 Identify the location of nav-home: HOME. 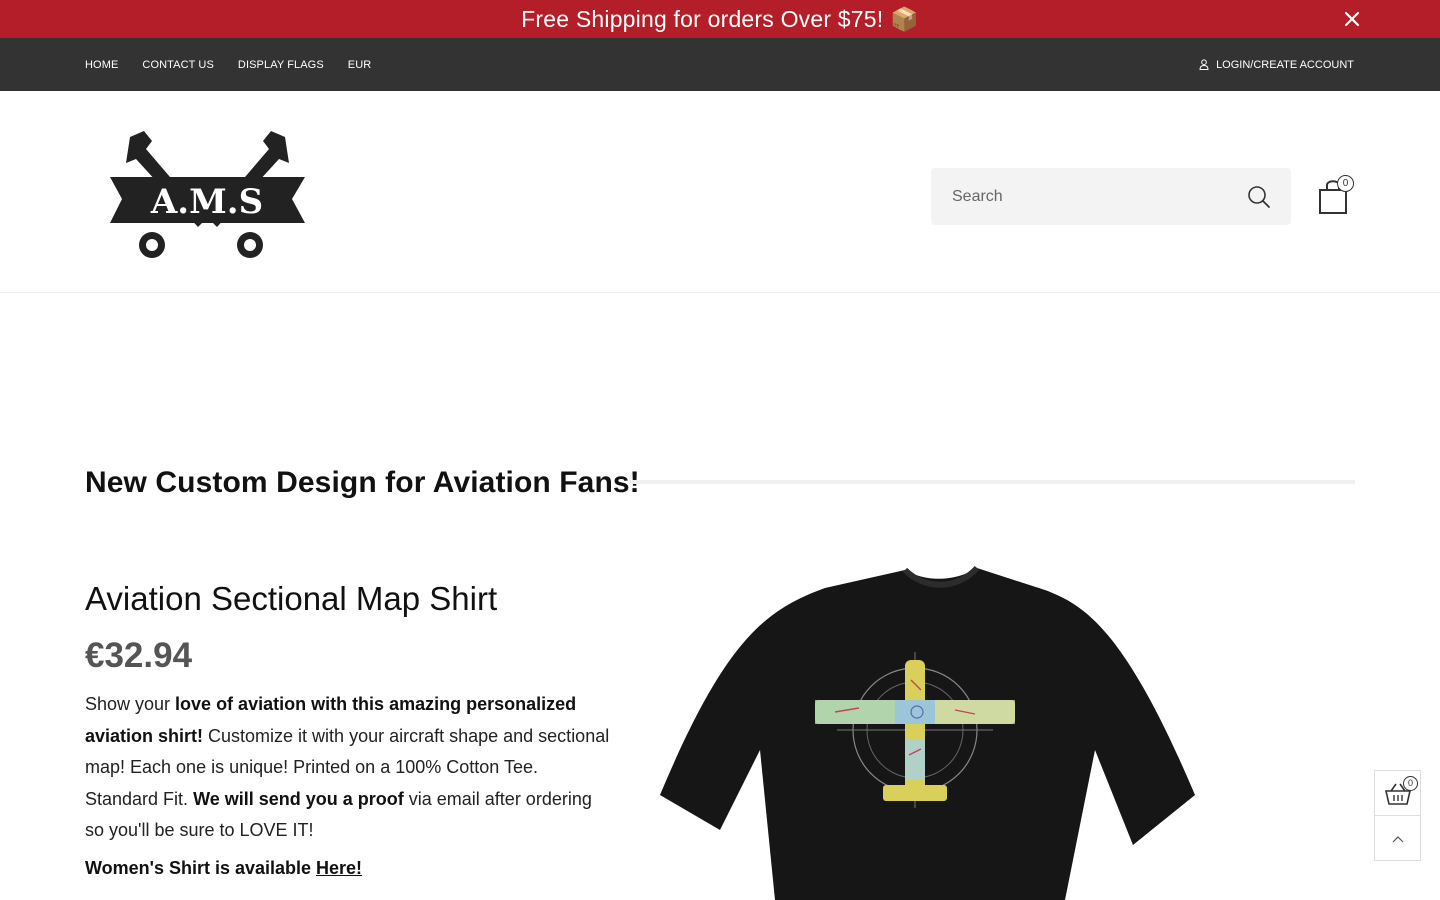
(101, 65).